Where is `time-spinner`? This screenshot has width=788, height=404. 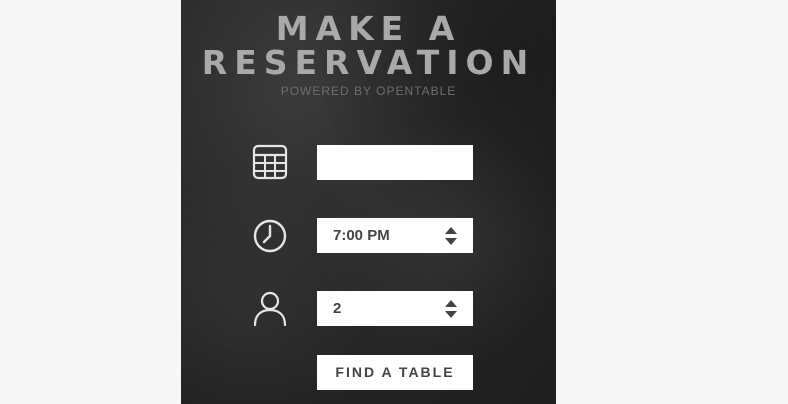 time-spinner is located at coordinates (451, 236).